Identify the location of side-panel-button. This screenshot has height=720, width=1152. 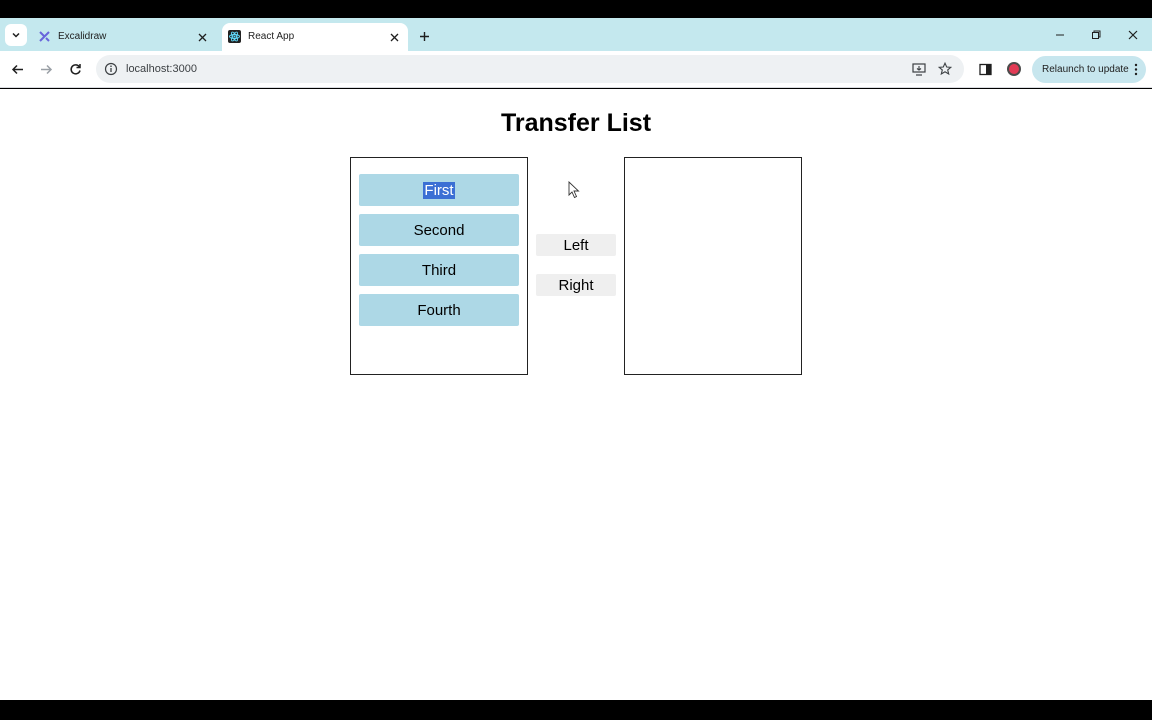
(985, 69).